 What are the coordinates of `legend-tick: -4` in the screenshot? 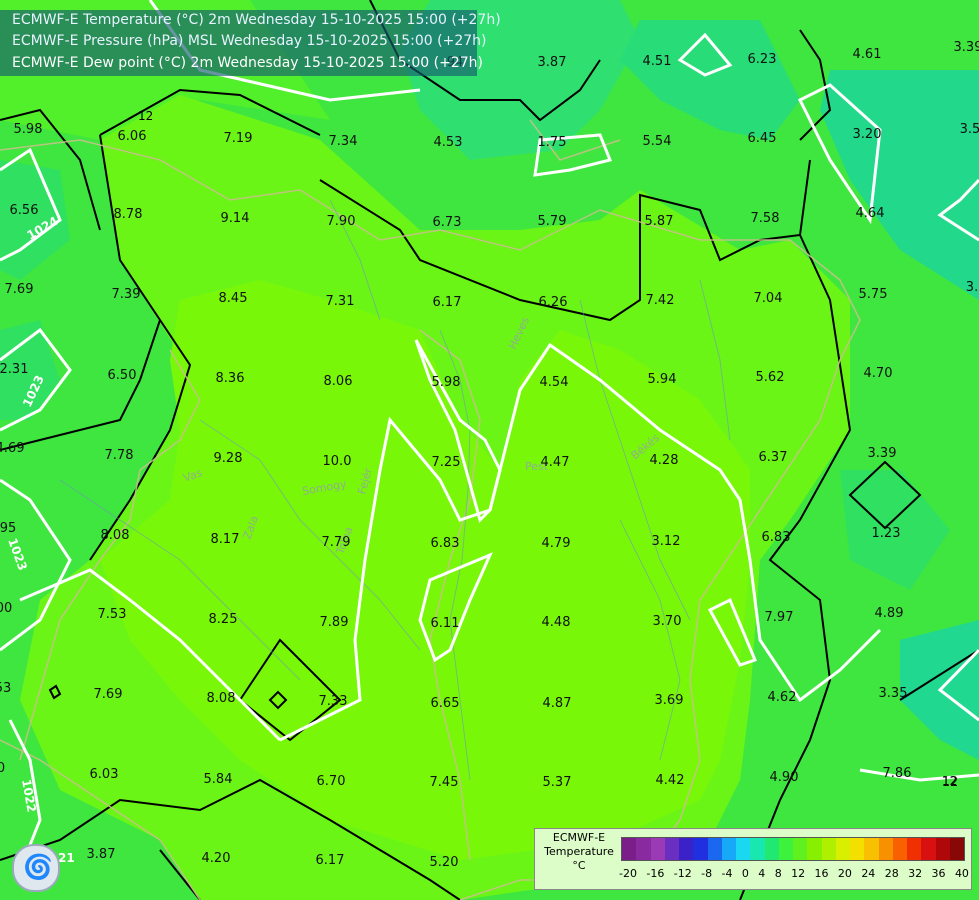 It's located at (727, 873).